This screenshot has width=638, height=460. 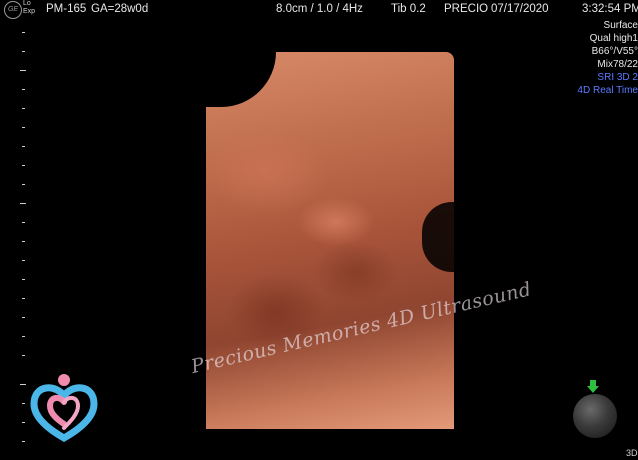 I want to click on volume-angles: B66°/V55°, so click(x=614, y=51).